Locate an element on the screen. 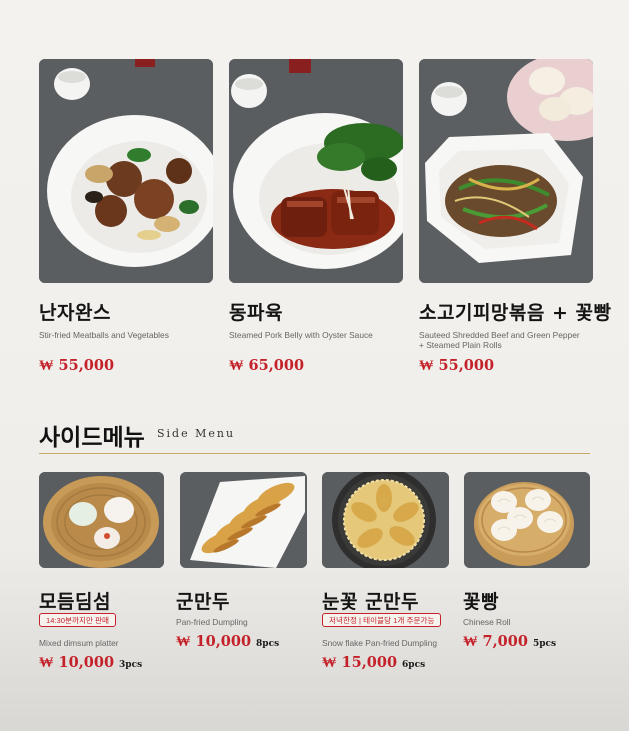 Image resolution: width=629 pixels, height=731 pixels. quantity-label: 3pcs is located at coordinates (131, 665).